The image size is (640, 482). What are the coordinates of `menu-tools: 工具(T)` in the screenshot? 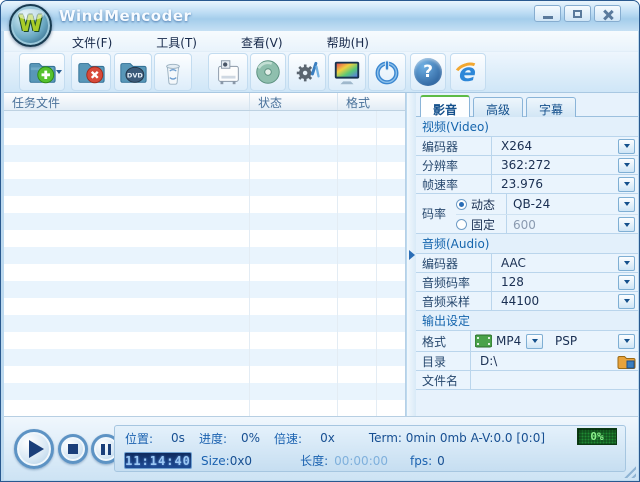 It's located at (176, 41).